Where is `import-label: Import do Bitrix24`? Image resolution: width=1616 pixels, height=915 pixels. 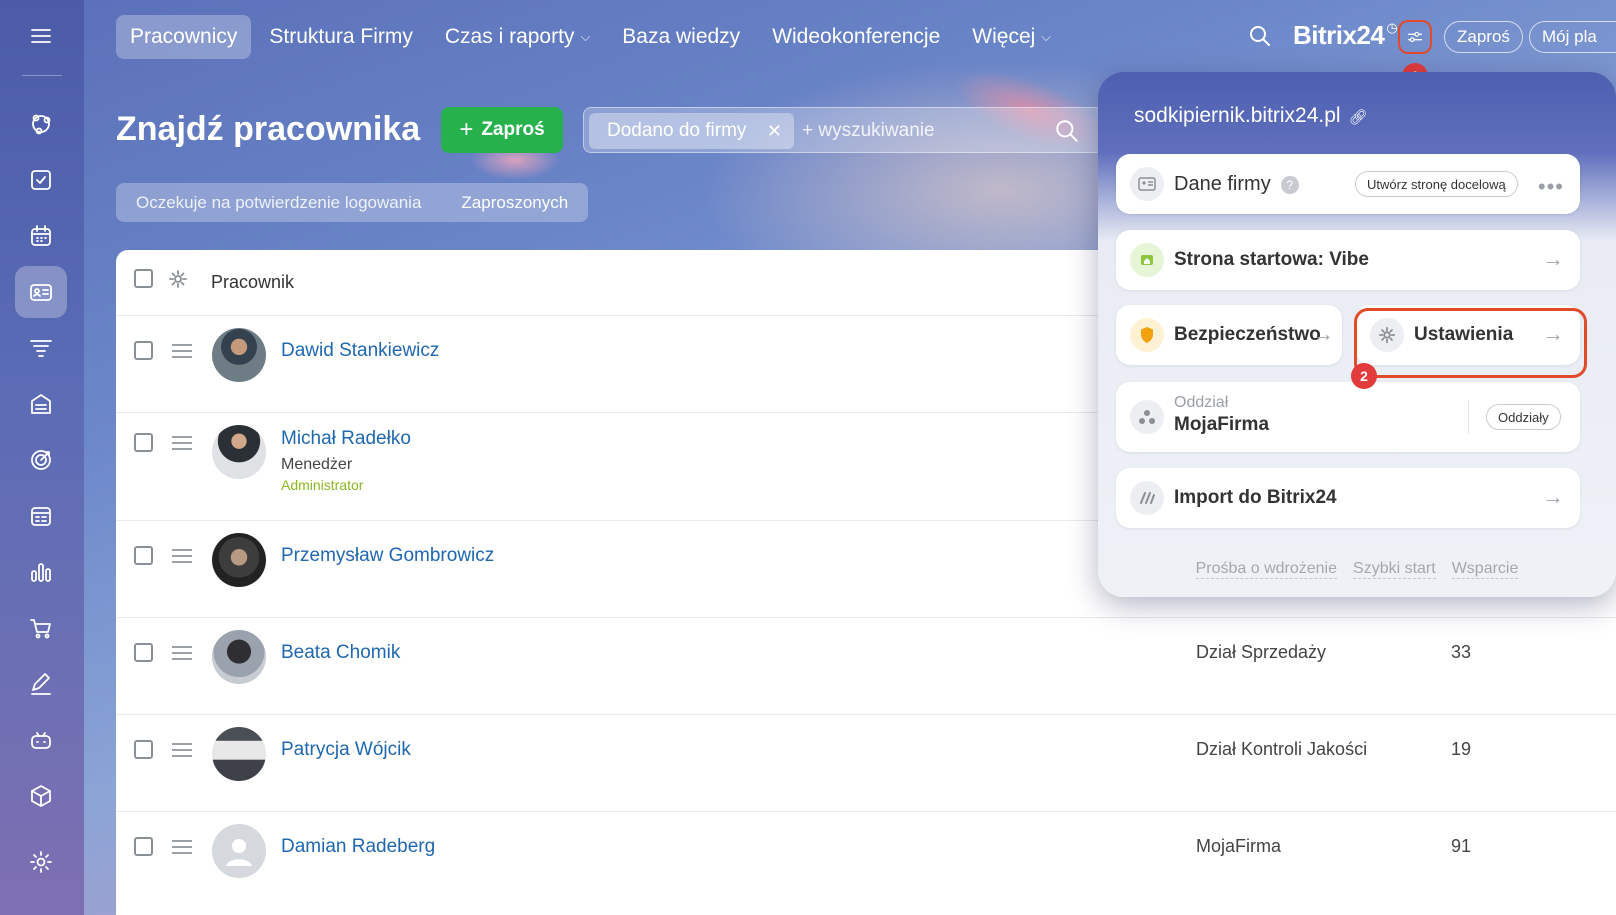
import-label: Import do Bitrix24 is located at coordinates (1255, 497).